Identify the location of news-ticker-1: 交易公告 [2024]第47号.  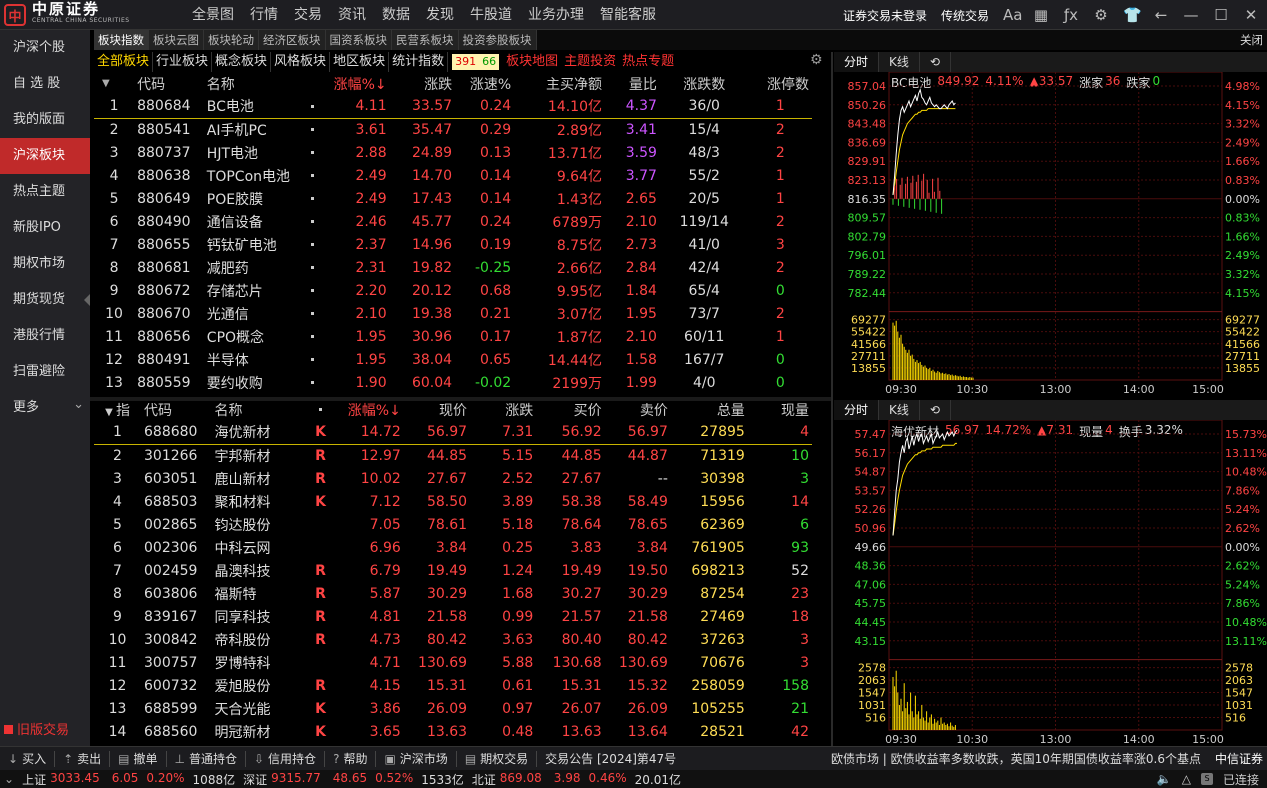
(615, 758).